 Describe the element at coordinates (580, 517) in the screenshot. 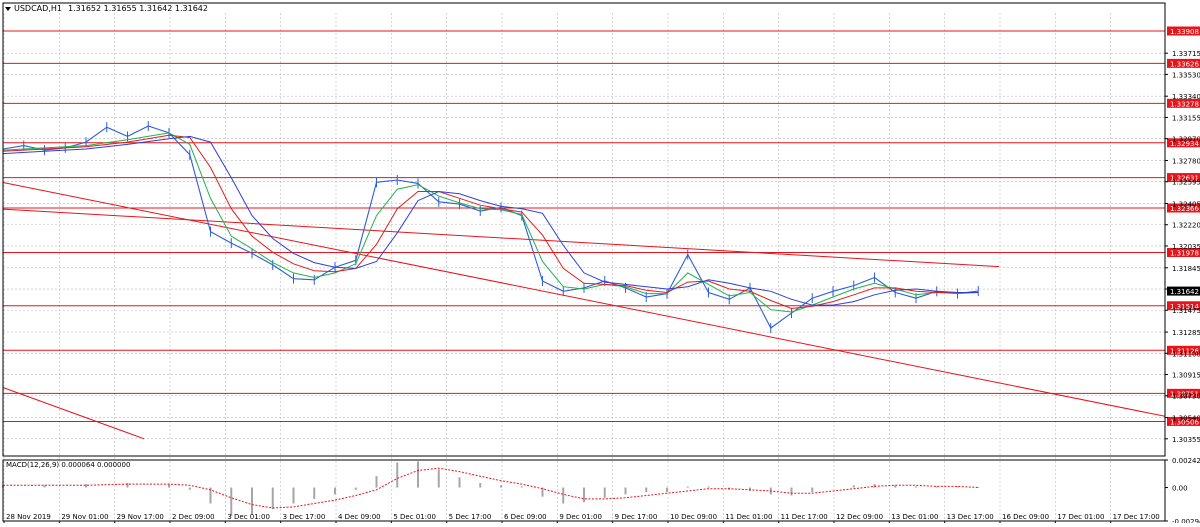

I see `x-tick-label: 9 Dec 01:00` at that location.